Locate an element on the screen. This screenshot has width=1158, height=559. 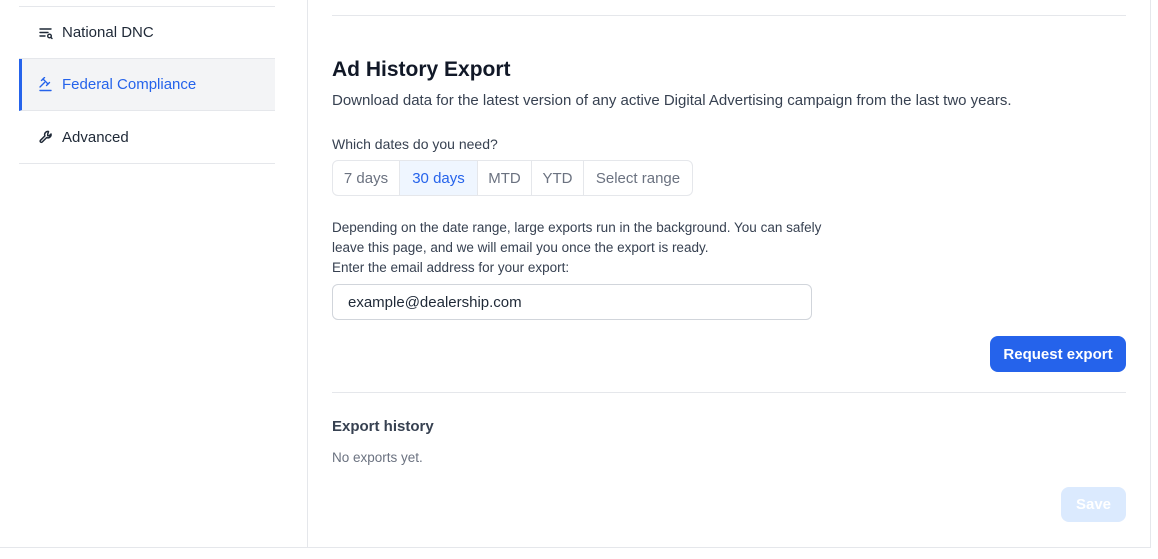
dates-question-label: Which dates do you need? is located at coordinates (415, 144).